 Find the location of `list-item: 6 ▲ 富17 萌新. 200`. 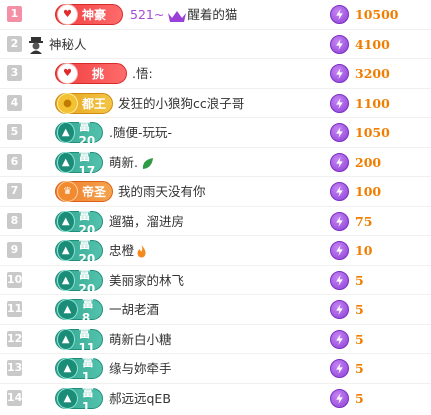

list-item: 6 ▲ 富17 萌新. 200 is located at coordinates (215, 163).